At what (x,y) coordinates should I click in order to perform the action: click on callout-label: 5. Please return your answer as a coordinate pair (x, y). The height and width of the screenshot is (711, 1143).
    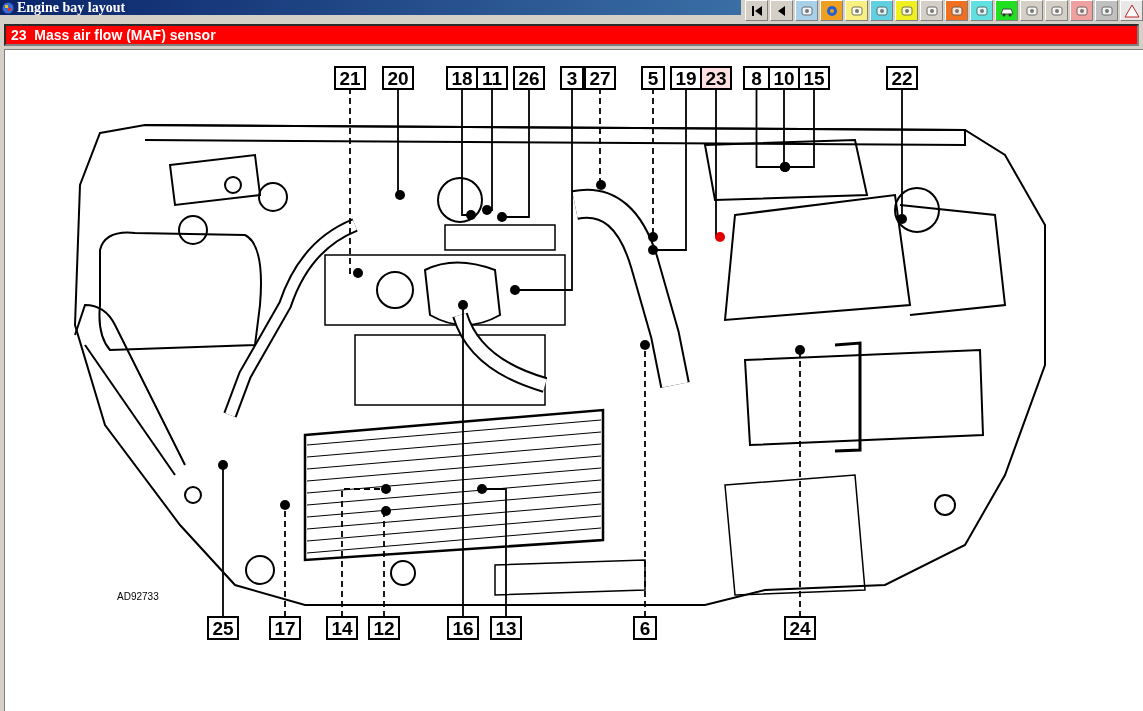
    Looking at the image, I should click on (653, 78).